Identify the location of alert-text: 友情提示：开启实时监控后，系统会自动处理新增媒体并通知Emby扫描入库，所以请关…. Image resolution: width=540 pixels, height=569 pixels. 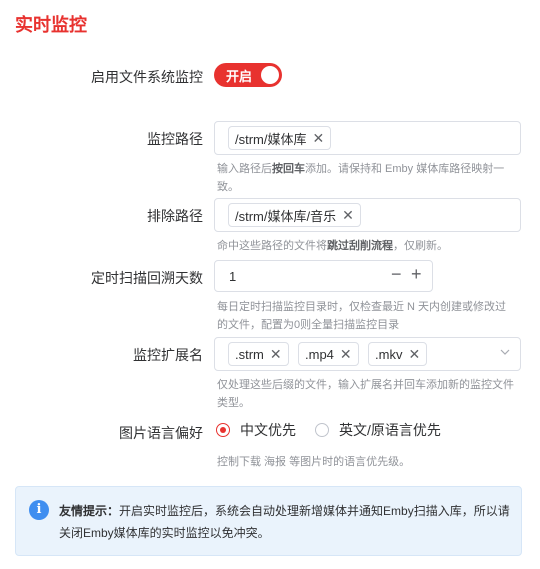
(284, 522).